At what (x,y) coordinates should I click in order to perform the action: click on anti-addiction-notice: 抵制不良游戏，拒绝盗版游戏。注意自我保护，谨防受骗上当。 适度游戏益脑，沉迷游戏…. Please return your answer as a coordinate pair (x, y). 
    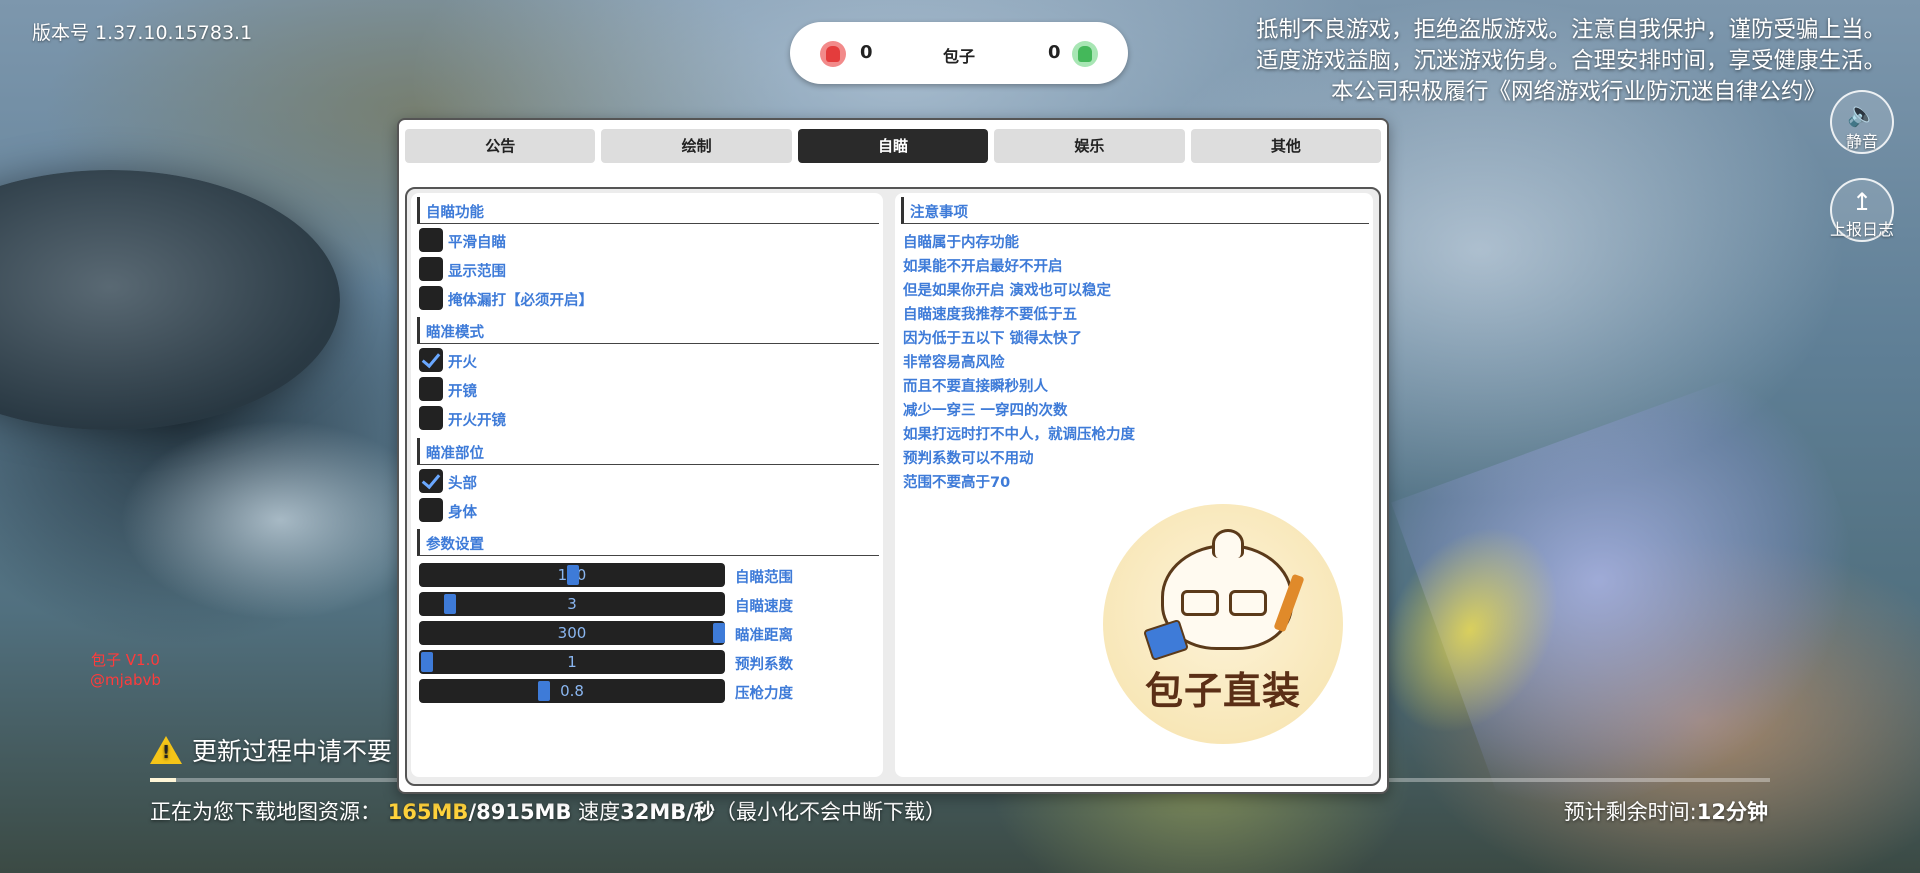
    Looking at the image, I should click on (1516, 61).